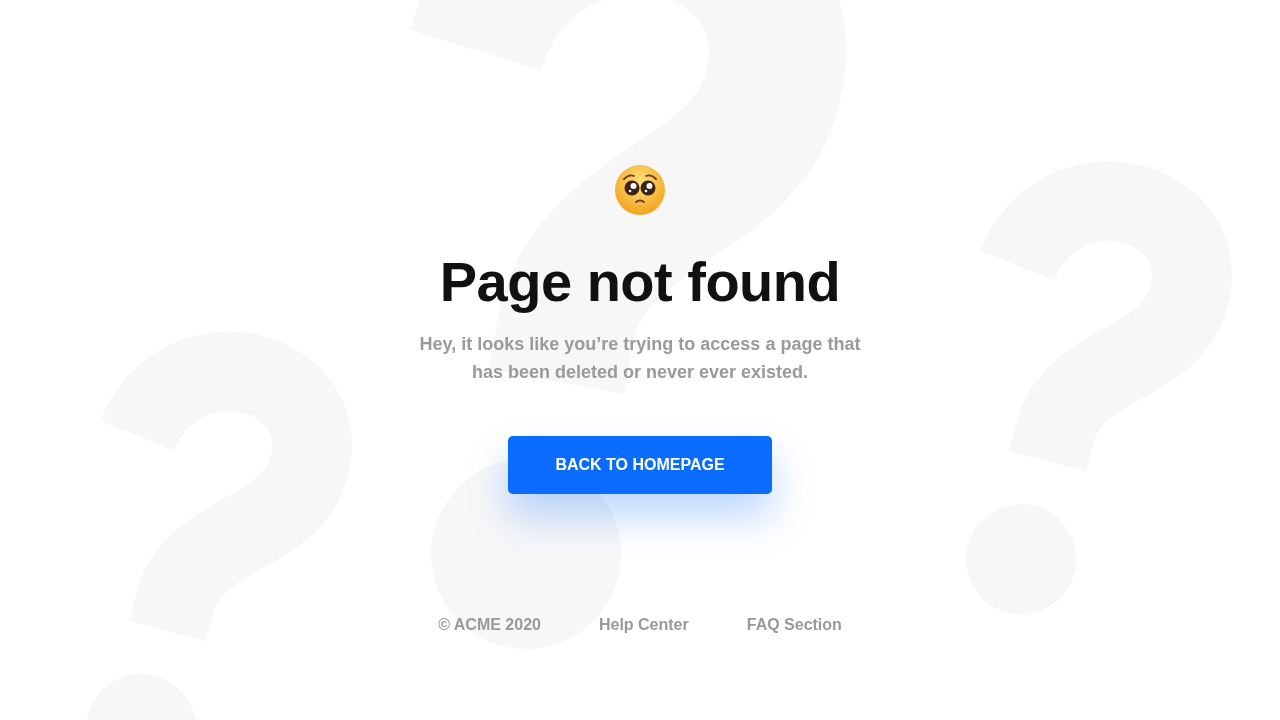 The image size is (1280, 720). Describe the element at coordinates (640, 282) in the screenshot. I see `page-title: Page not found` at that location.